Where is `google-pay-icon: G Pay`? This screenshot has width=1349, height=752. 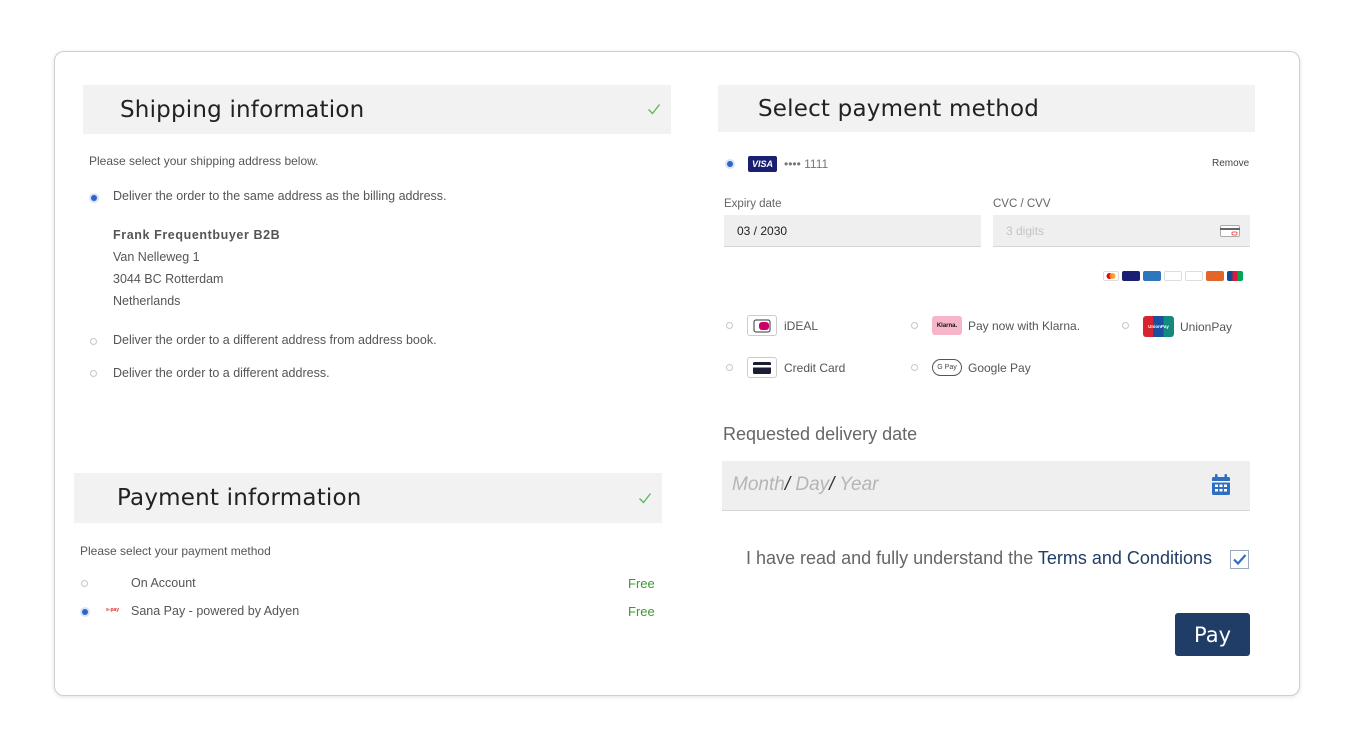 google-pay-icon: G Pay is located at coordinates (947, 367).